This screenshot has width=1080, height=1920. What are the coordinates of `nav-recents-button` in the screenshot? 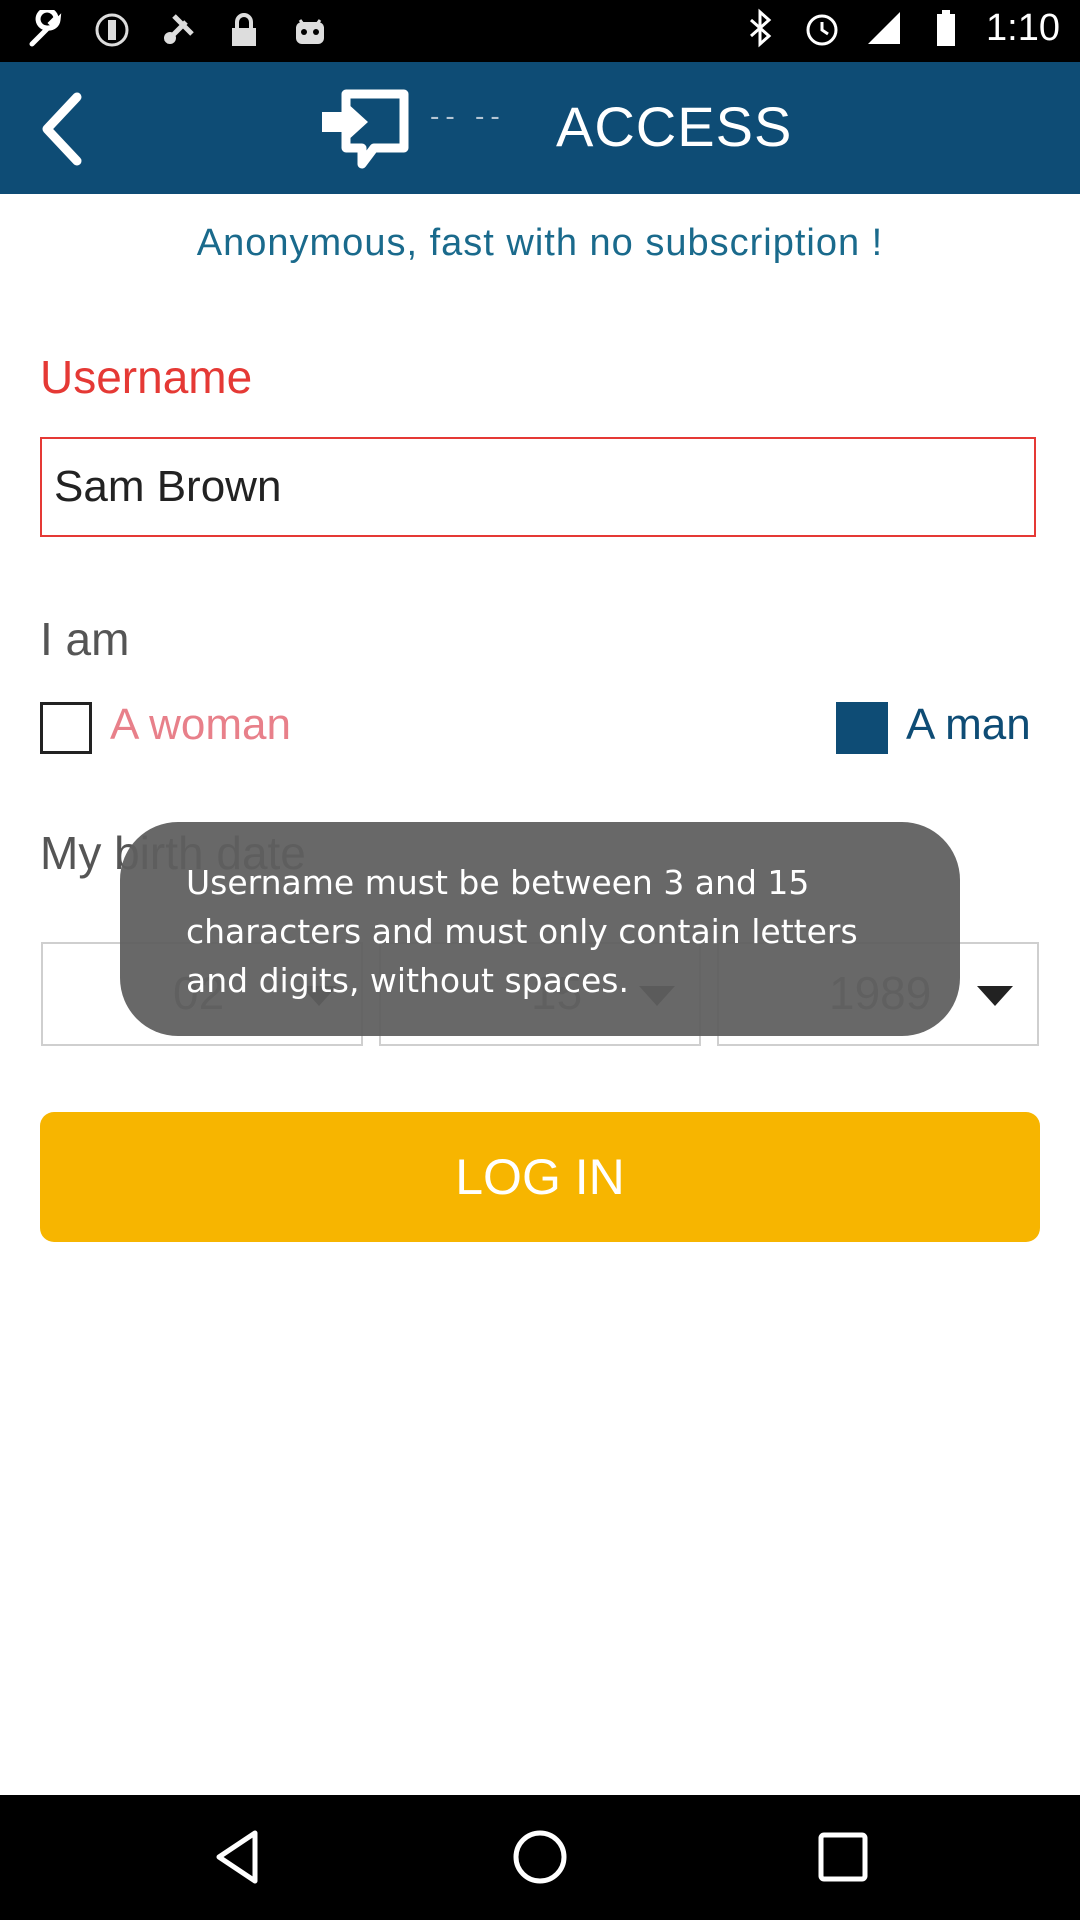 It's located at (843, 1857).